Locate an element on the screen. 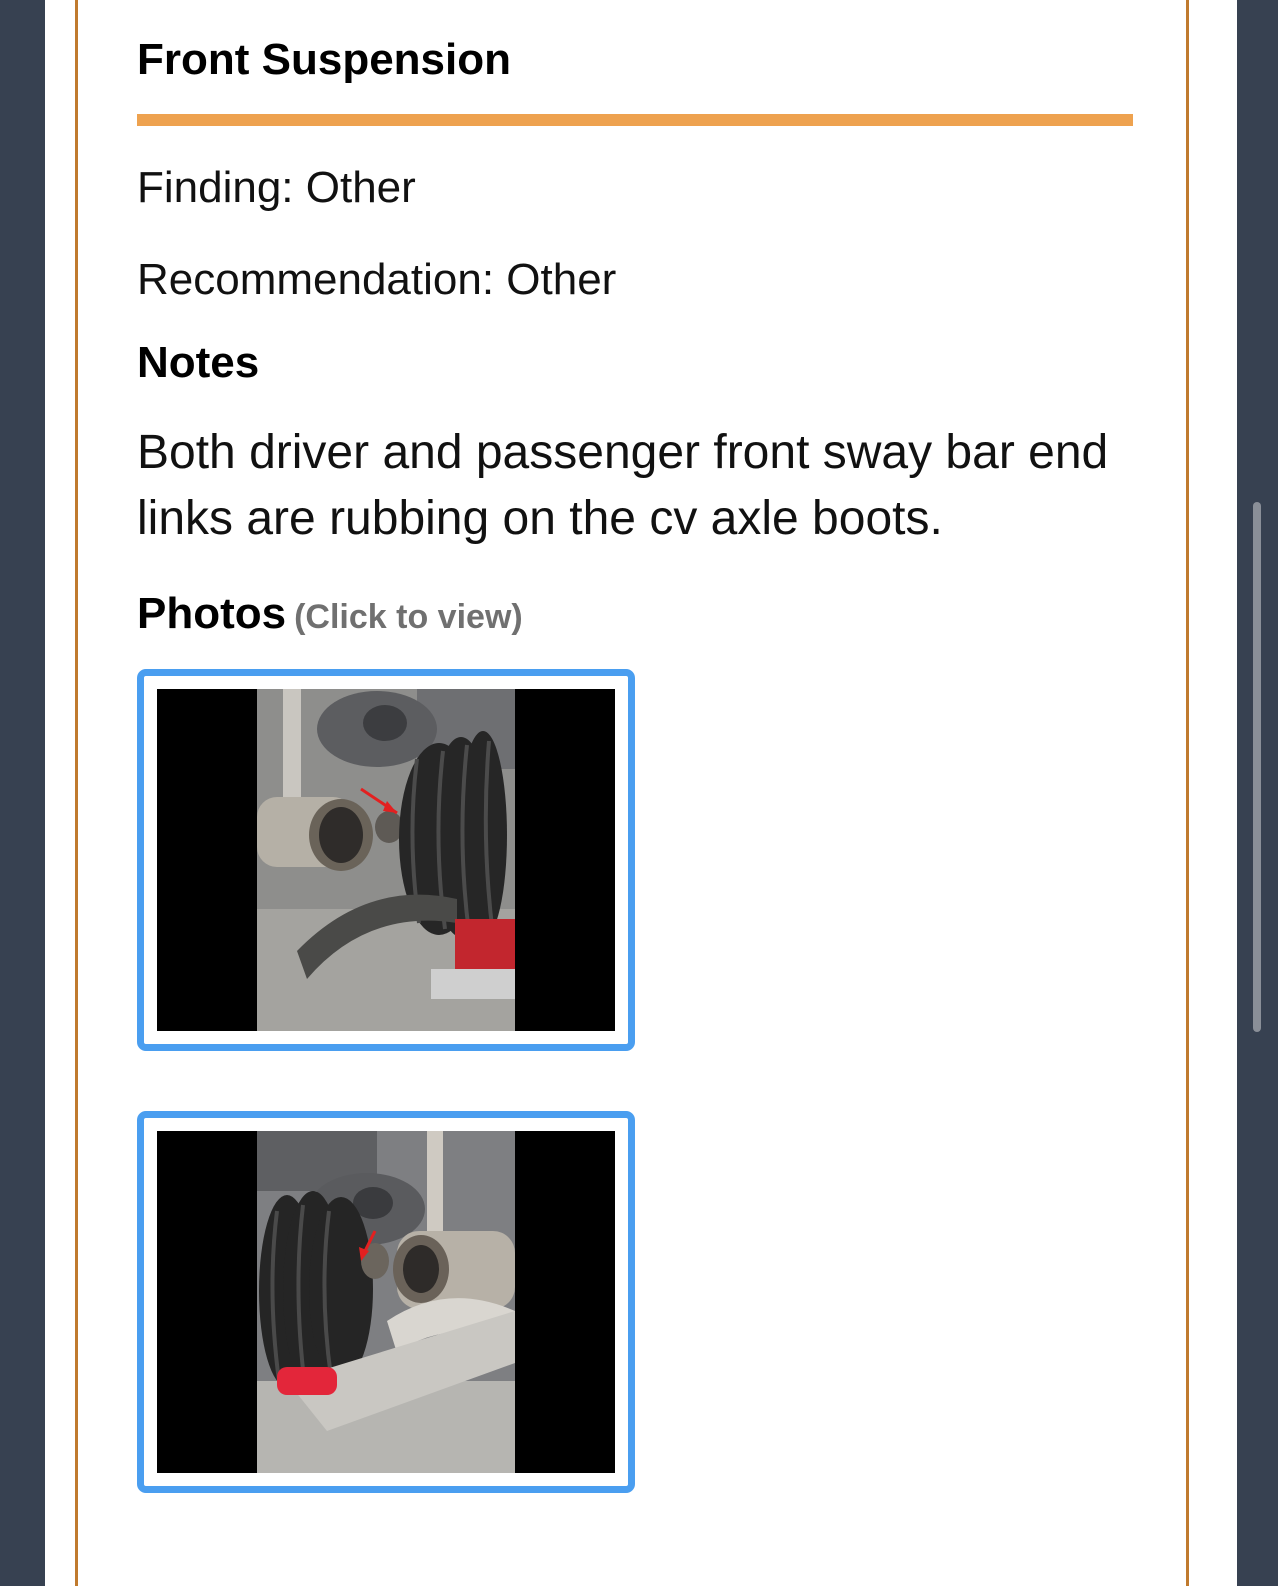 The width and height of the screenshot is (1278, 1586). photos-heading-label: Photos is located at coordinates (212, 613).